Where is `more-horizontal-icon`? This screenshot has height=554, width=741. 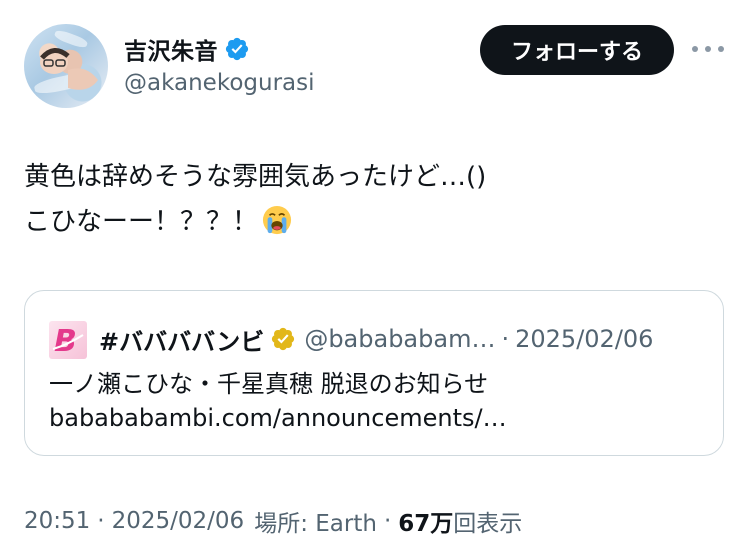
more-horizontal-icon is located at coordinates (708, 49).